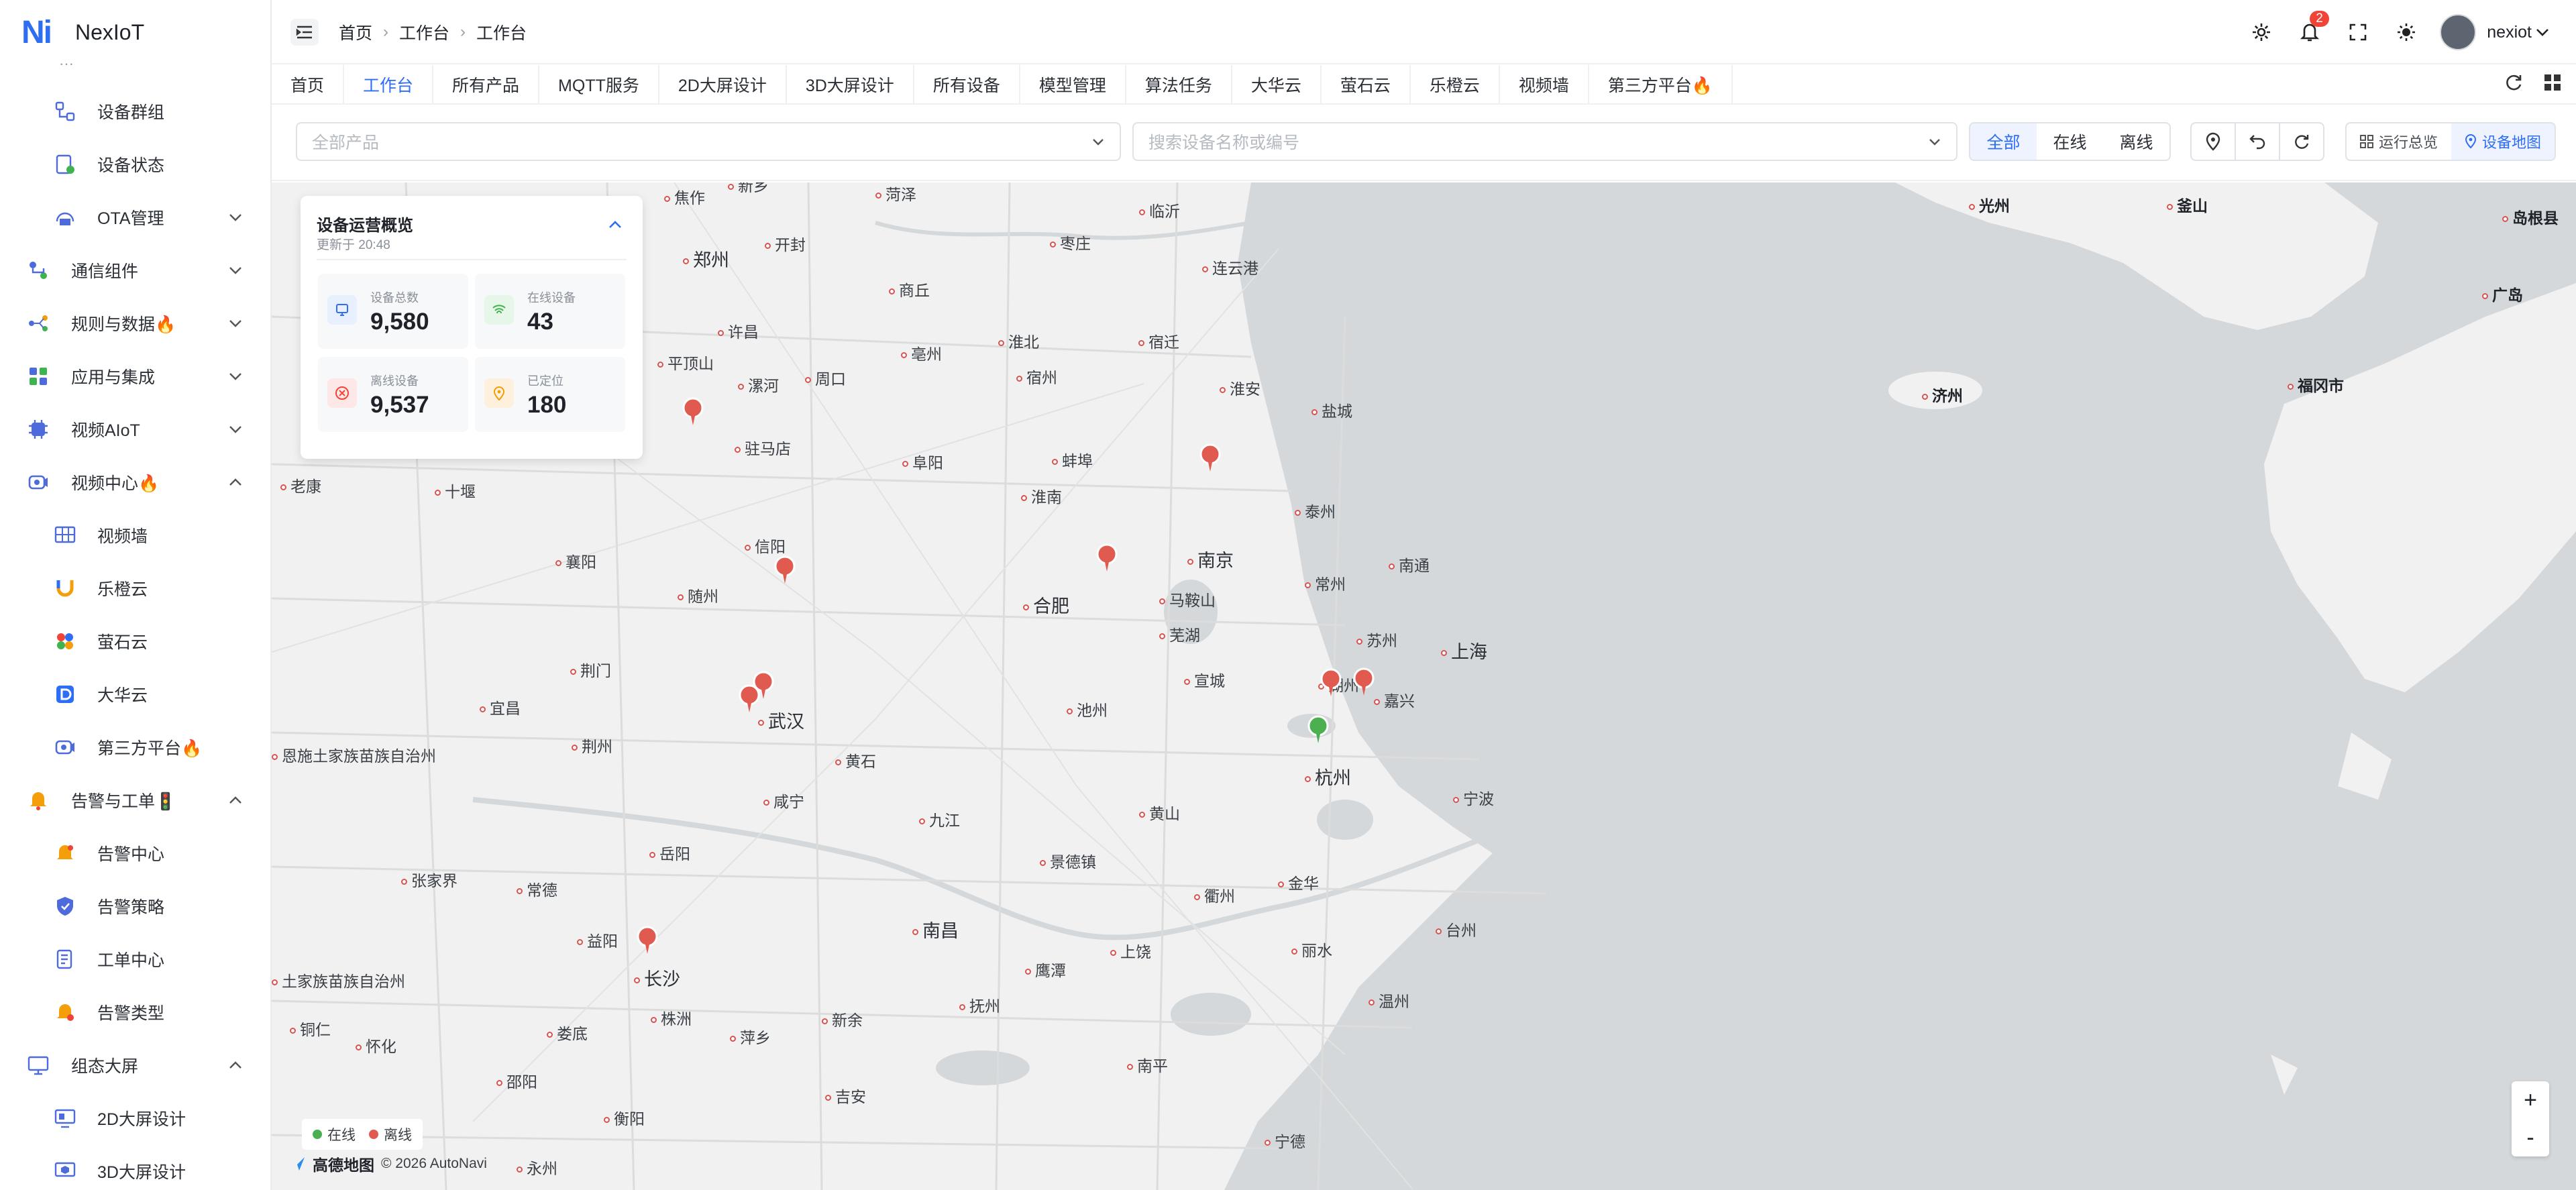 The image size is (2576, 1190). What do you see at coordinates (2358, 32) in the screenshot?
I see `fullscreen-button` at bounding box center [2358, 32].